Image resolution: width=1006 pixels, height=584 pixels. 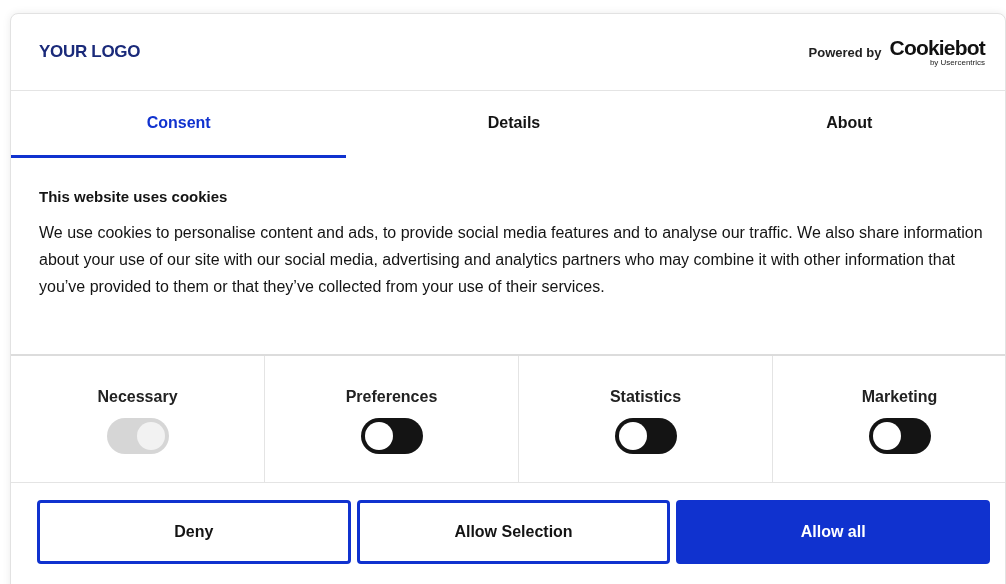 What do you see at coordinates (845, 52) in the screenshot?
I see `powered-by-label: Powered by` at bounding box center [845, 52].